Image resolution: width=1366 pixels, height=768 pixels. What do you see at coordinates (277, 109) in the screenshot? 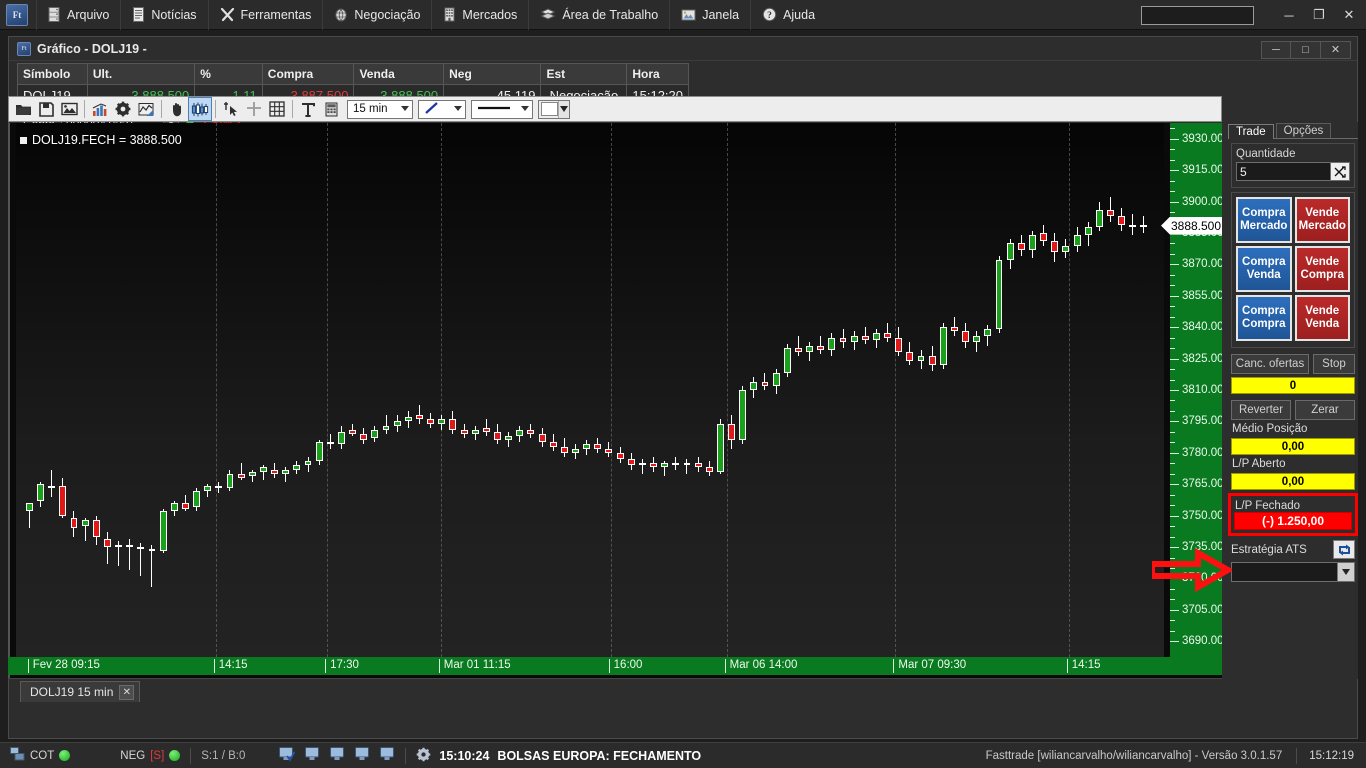
I see `grid-icon` at bounding box center [277, 109].